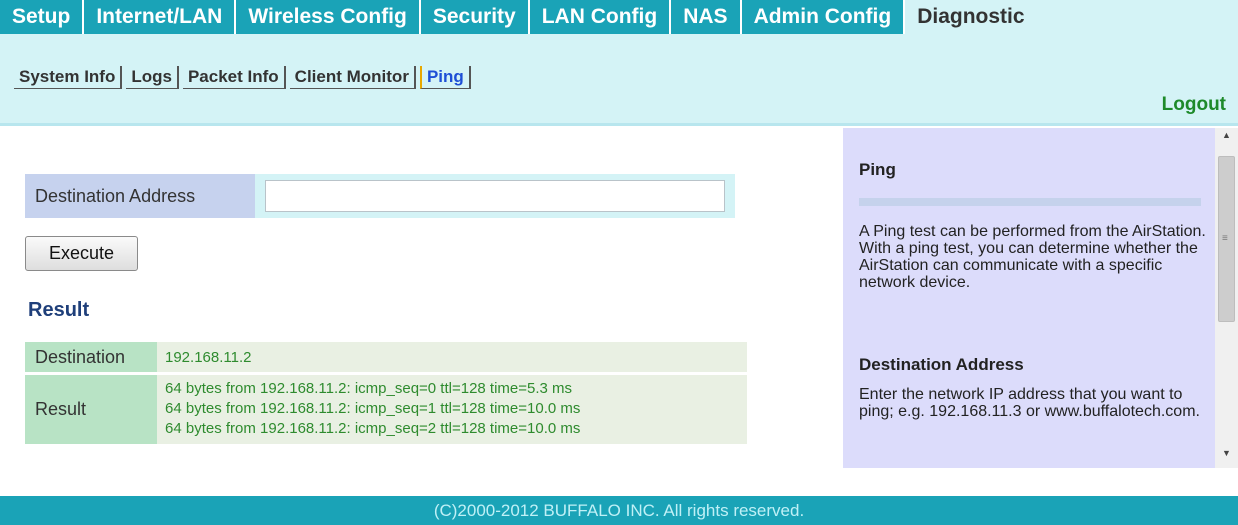 This screenshot has height=525, width=1238. I want to click on tab-admin-config: Admin Config, so click(823, 17).